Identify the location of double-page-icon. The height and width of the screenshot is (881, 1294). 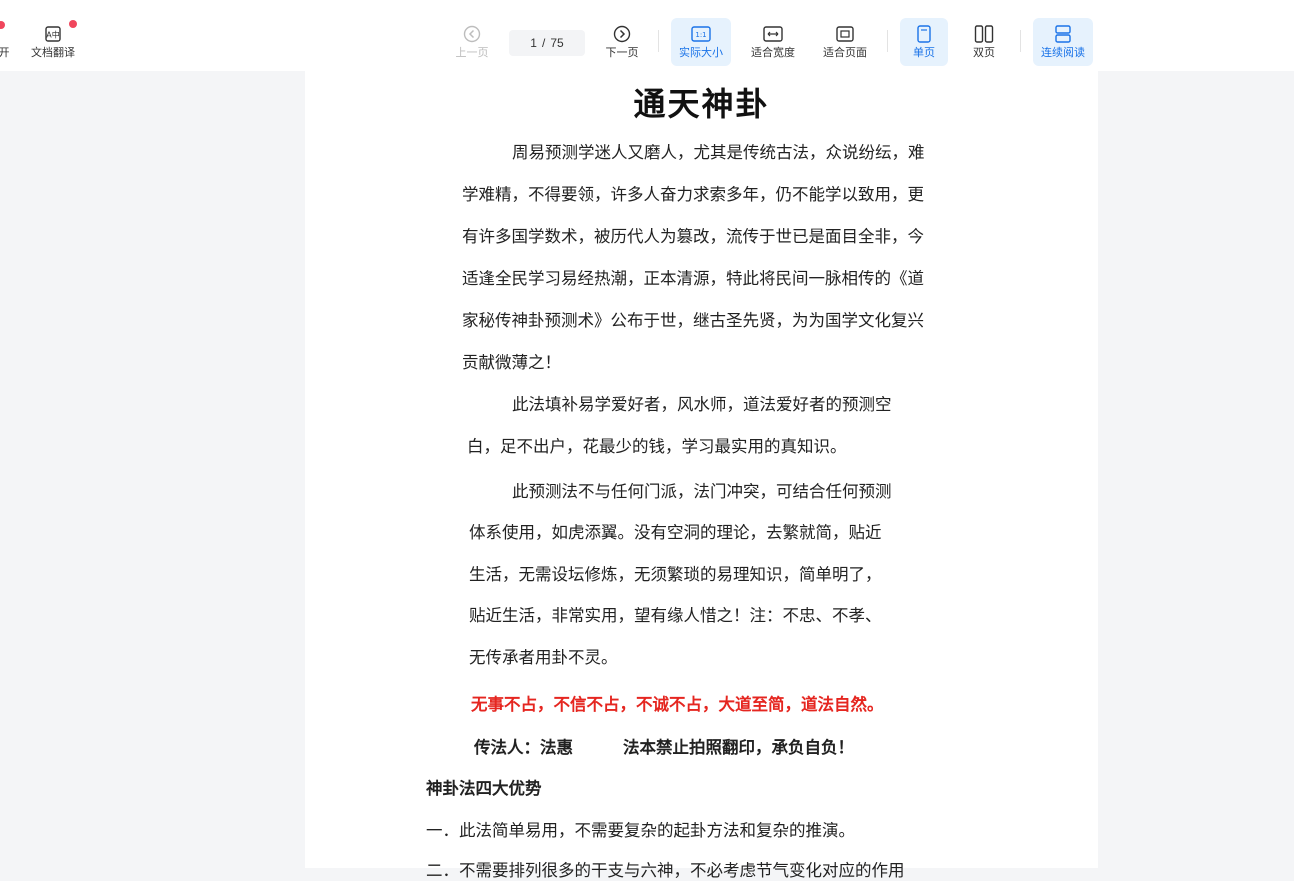
(984, 34).